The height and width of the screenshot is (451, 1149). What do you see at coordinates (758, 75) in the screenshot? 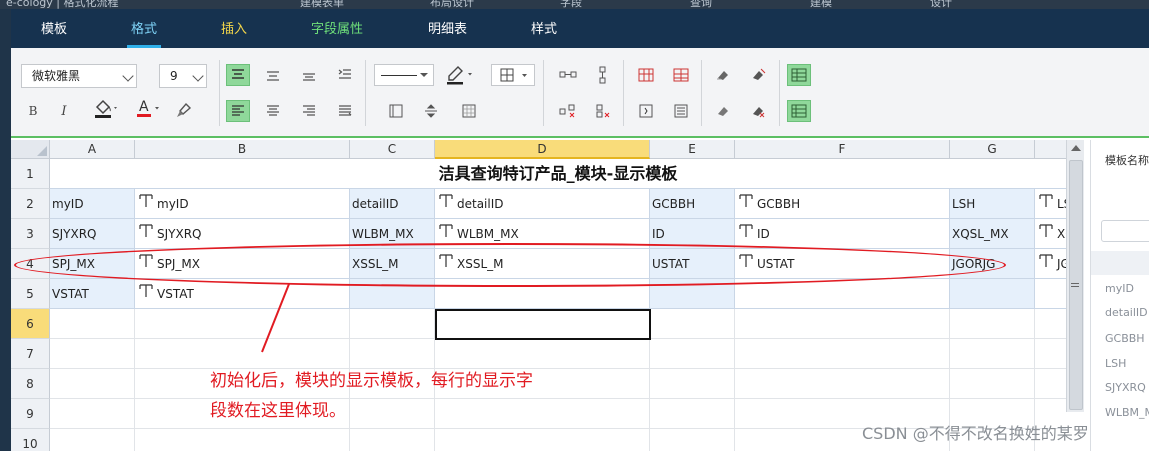
I see `clear-content-button` at bounding box center [758, 75].